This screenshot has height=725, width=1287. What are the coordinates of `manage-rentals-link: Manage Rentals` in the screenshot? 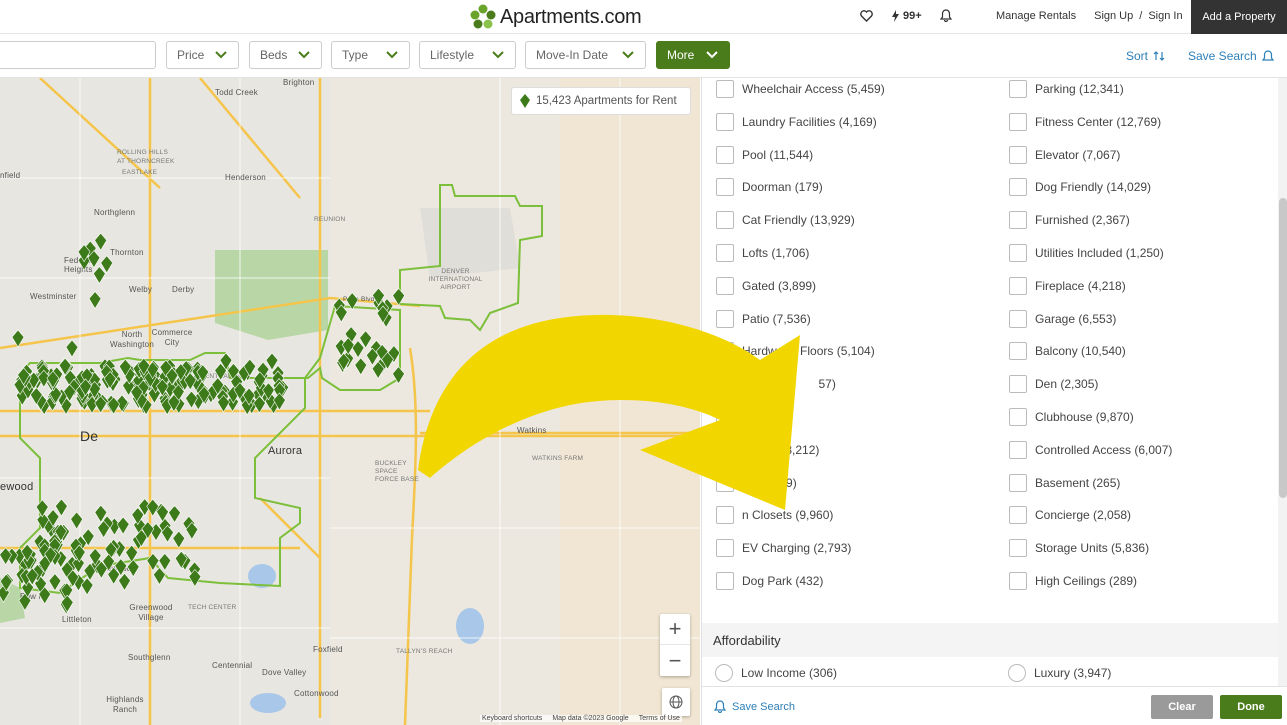 It's located at (1036, 16).